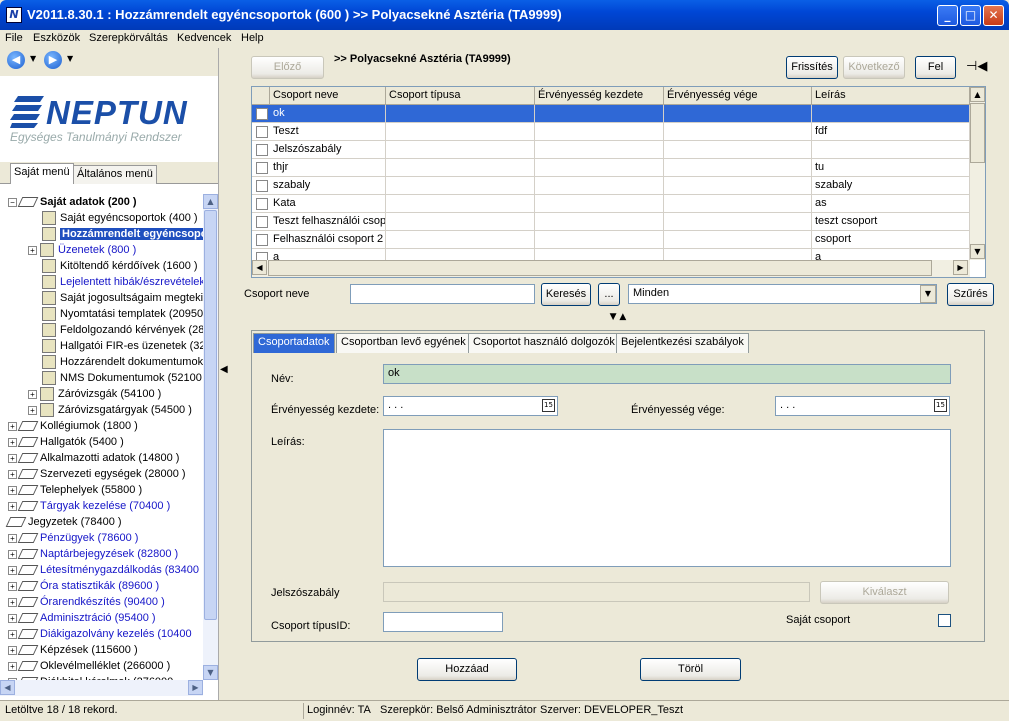  Describe the element at coordinates (122, 362) in the screenshot. I see `tree-item: Hozzárendelt dokumentumok` at that location.